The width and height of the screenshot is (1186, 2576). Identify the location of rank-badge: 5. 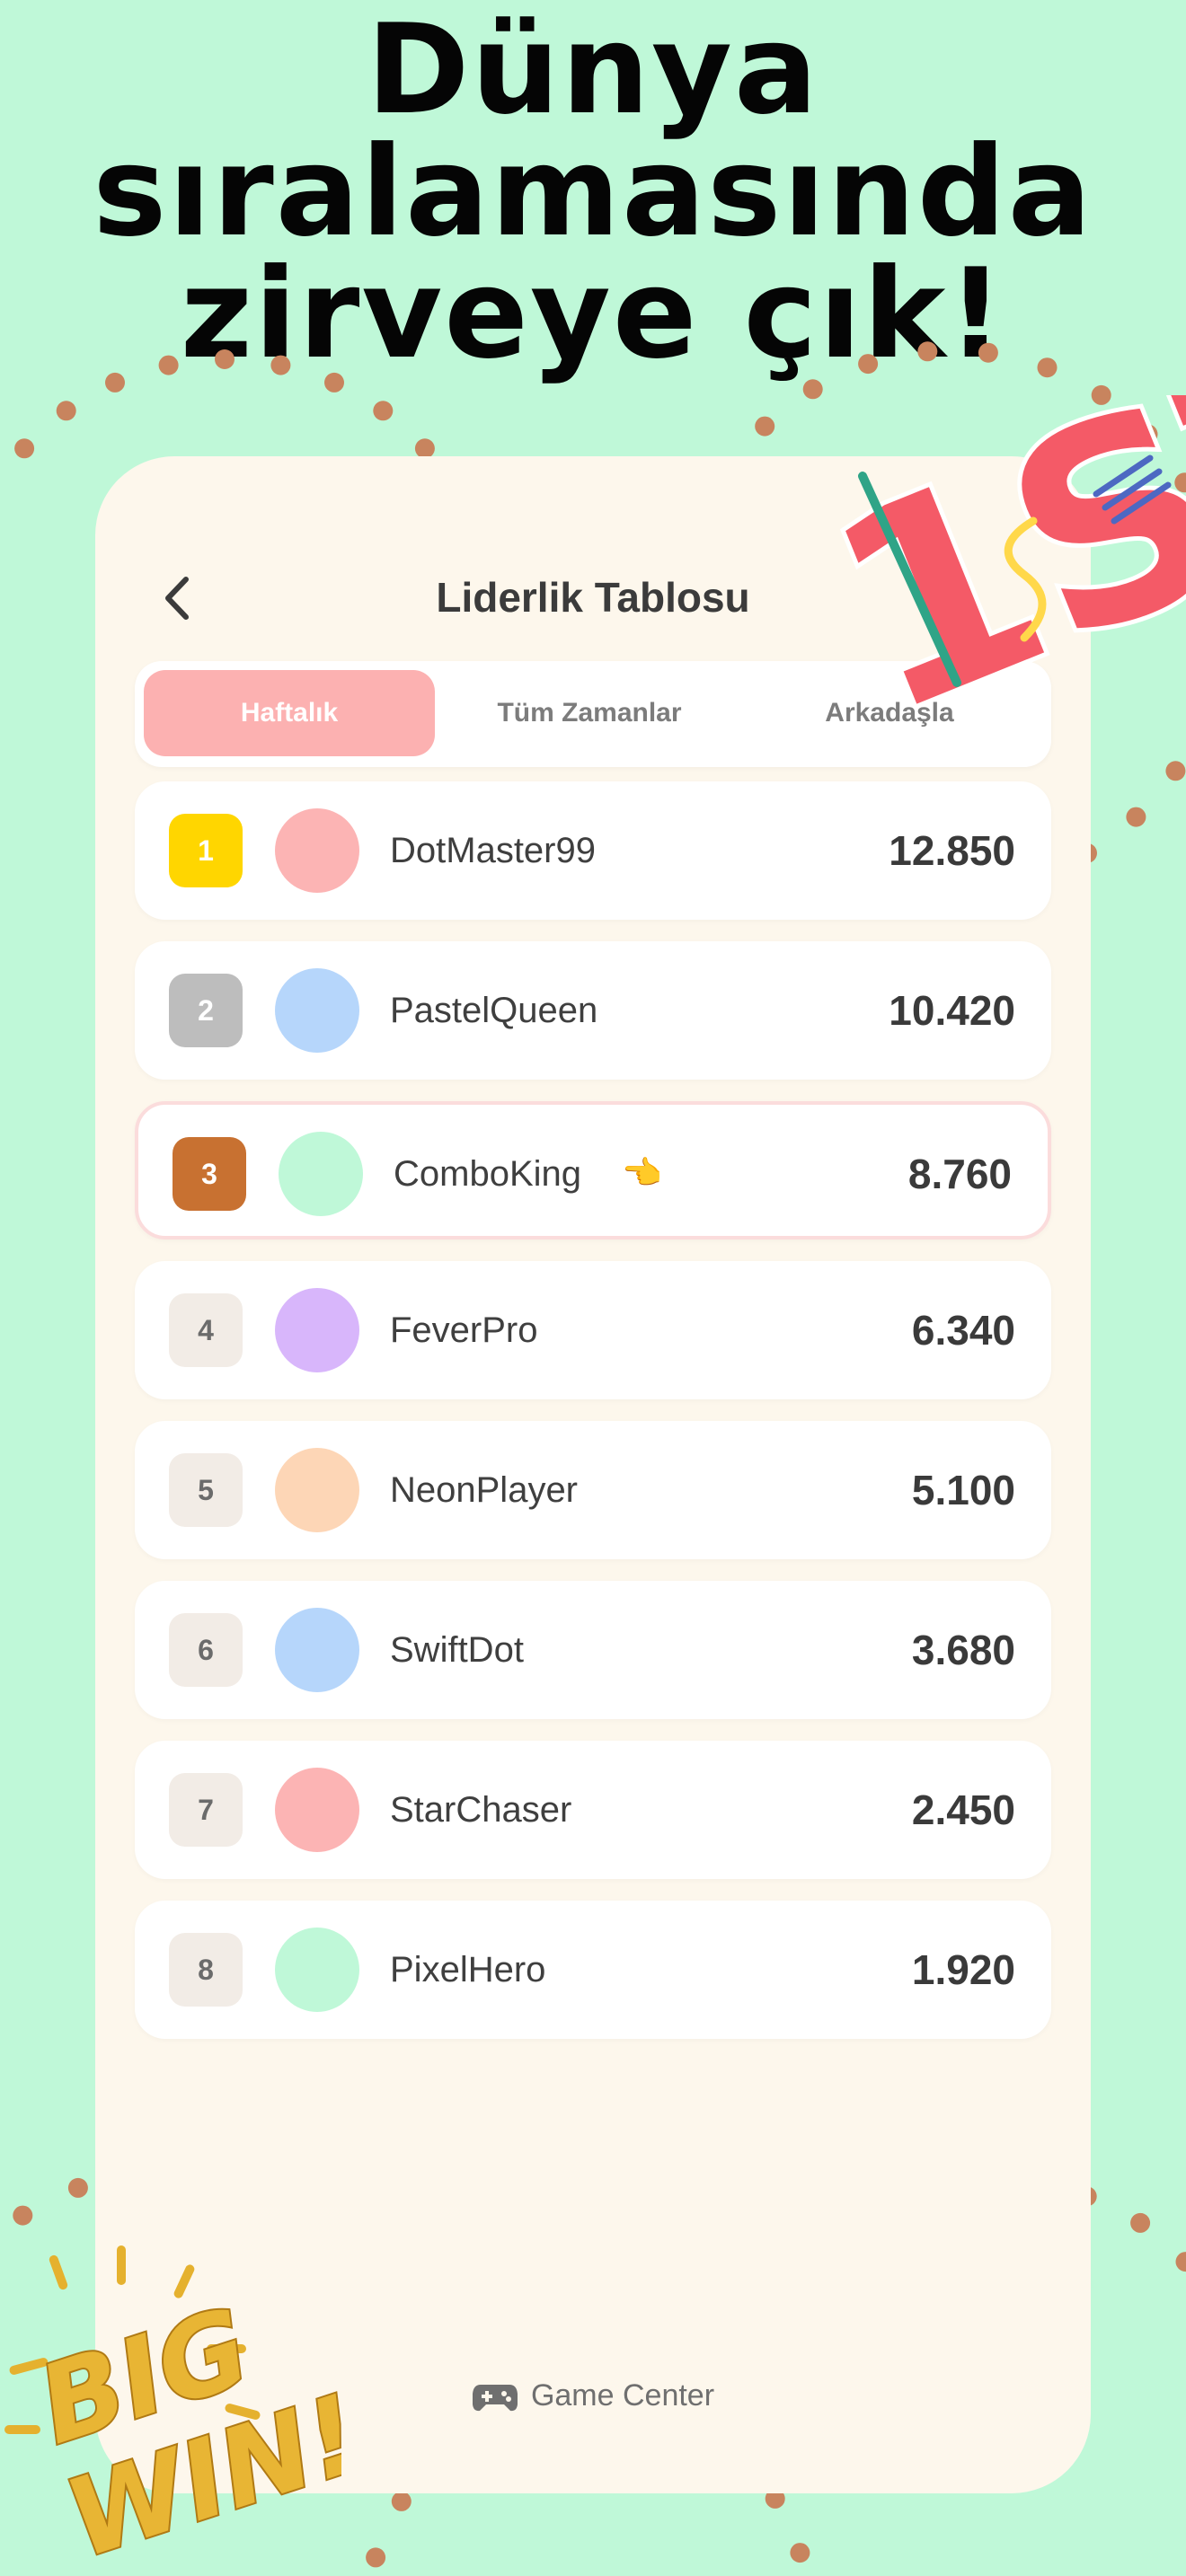
(206, 1490).